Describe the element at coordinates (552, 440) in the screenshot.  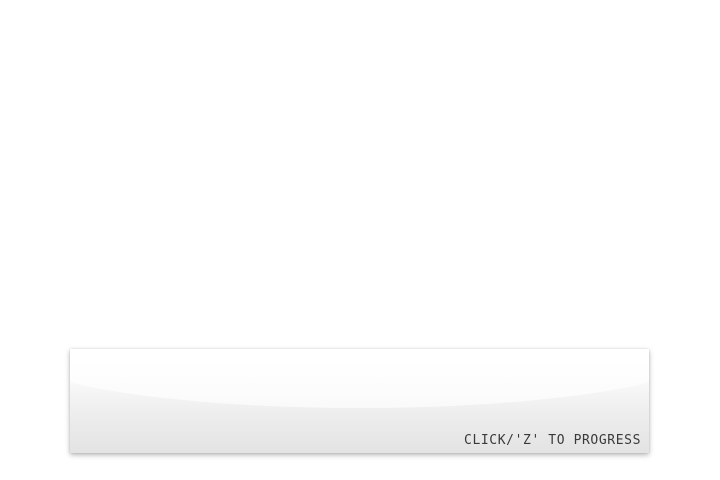
I see `progress-prompt: CLICK/'Z' TO PROGRESS` at that location.